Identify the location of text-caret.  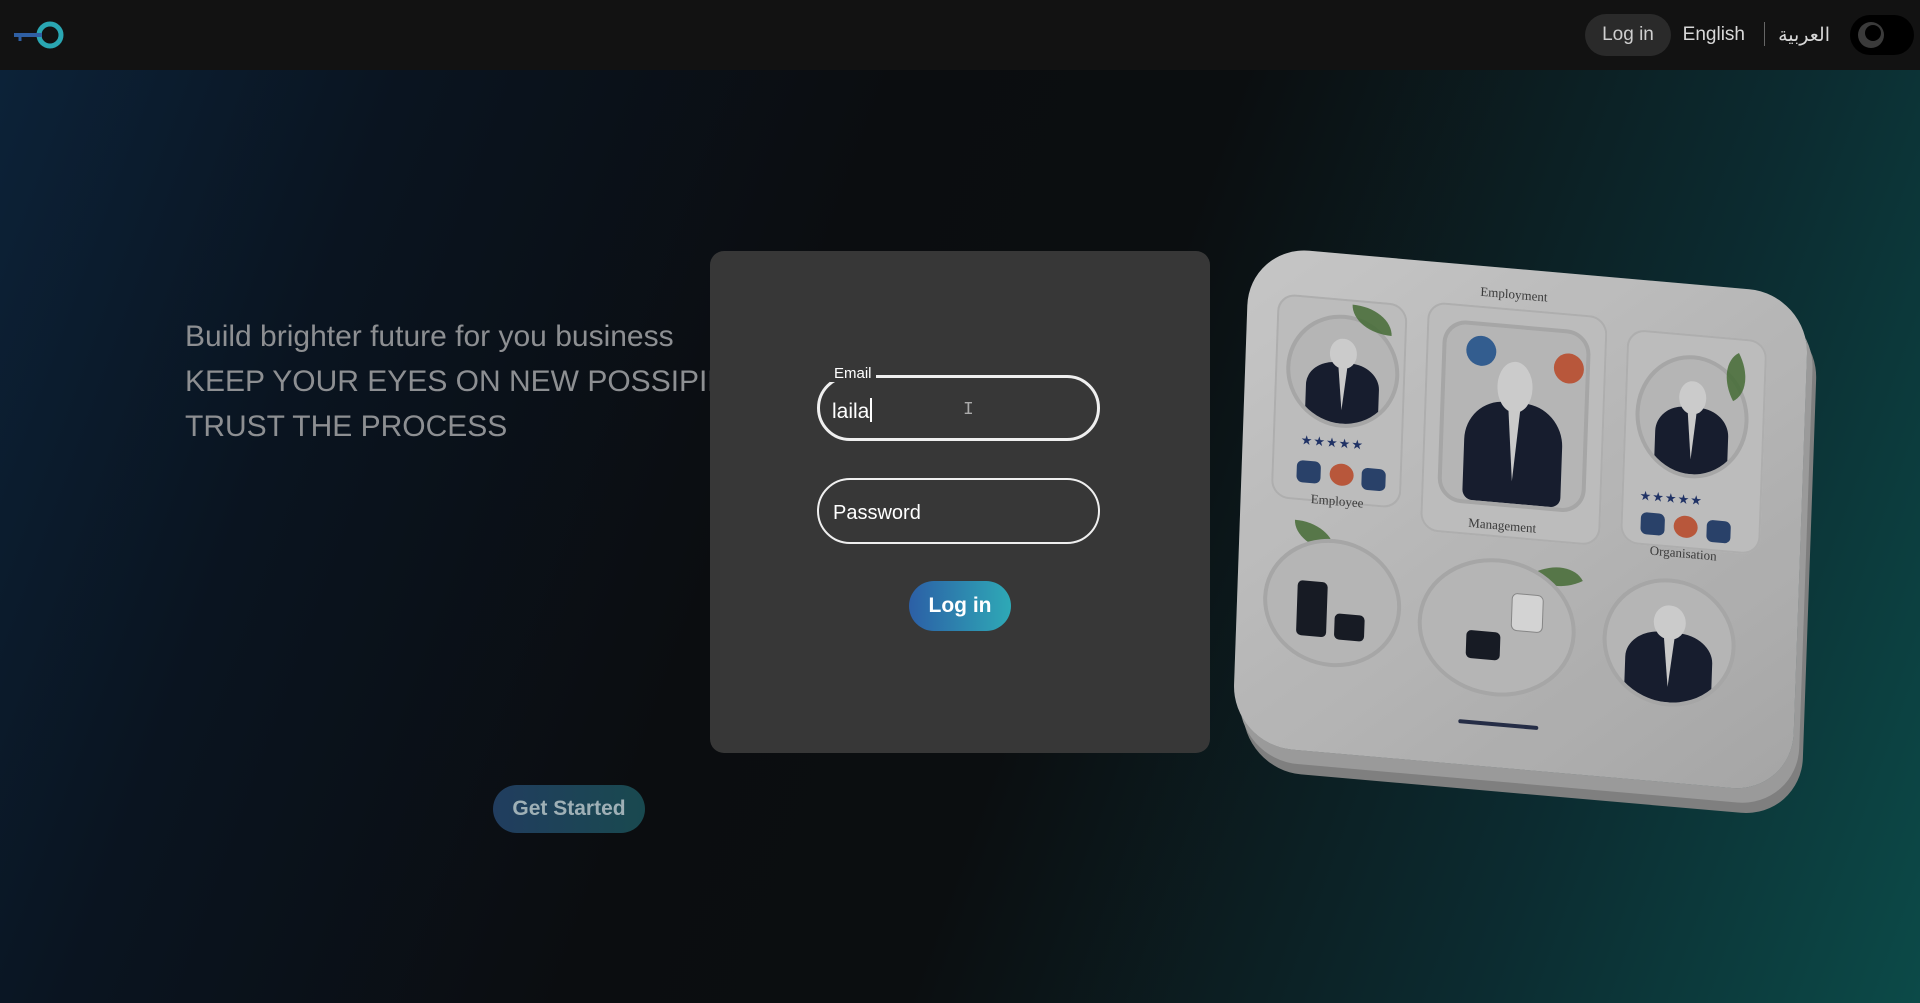
(871, 410).